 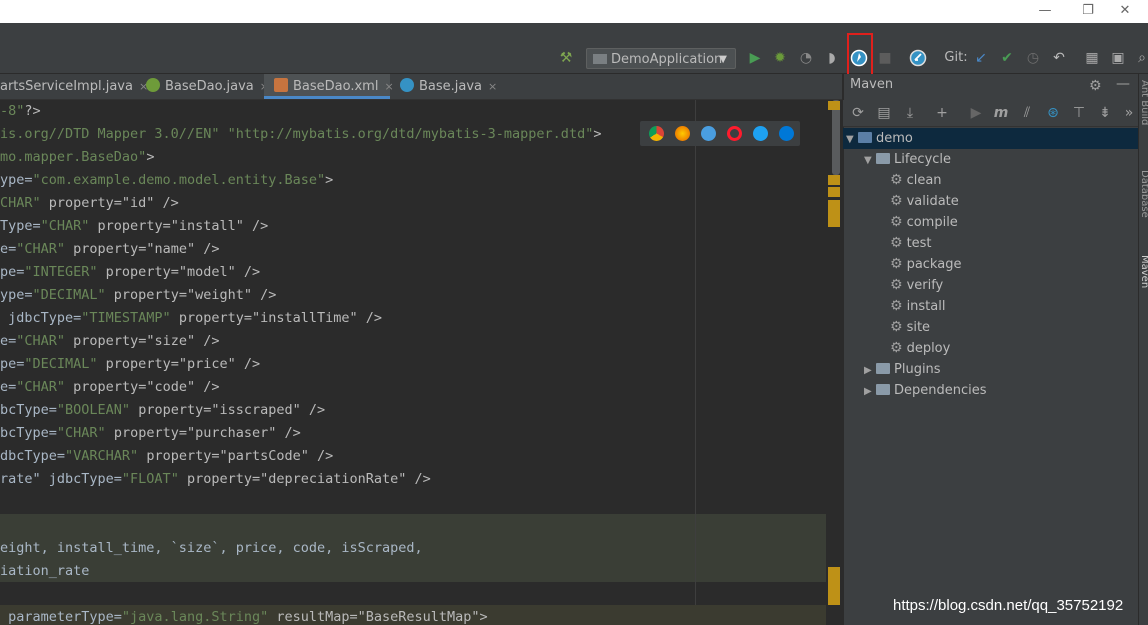 I want to click on toggle-offline-icon: ⫽, so click(x=1027, y=113).